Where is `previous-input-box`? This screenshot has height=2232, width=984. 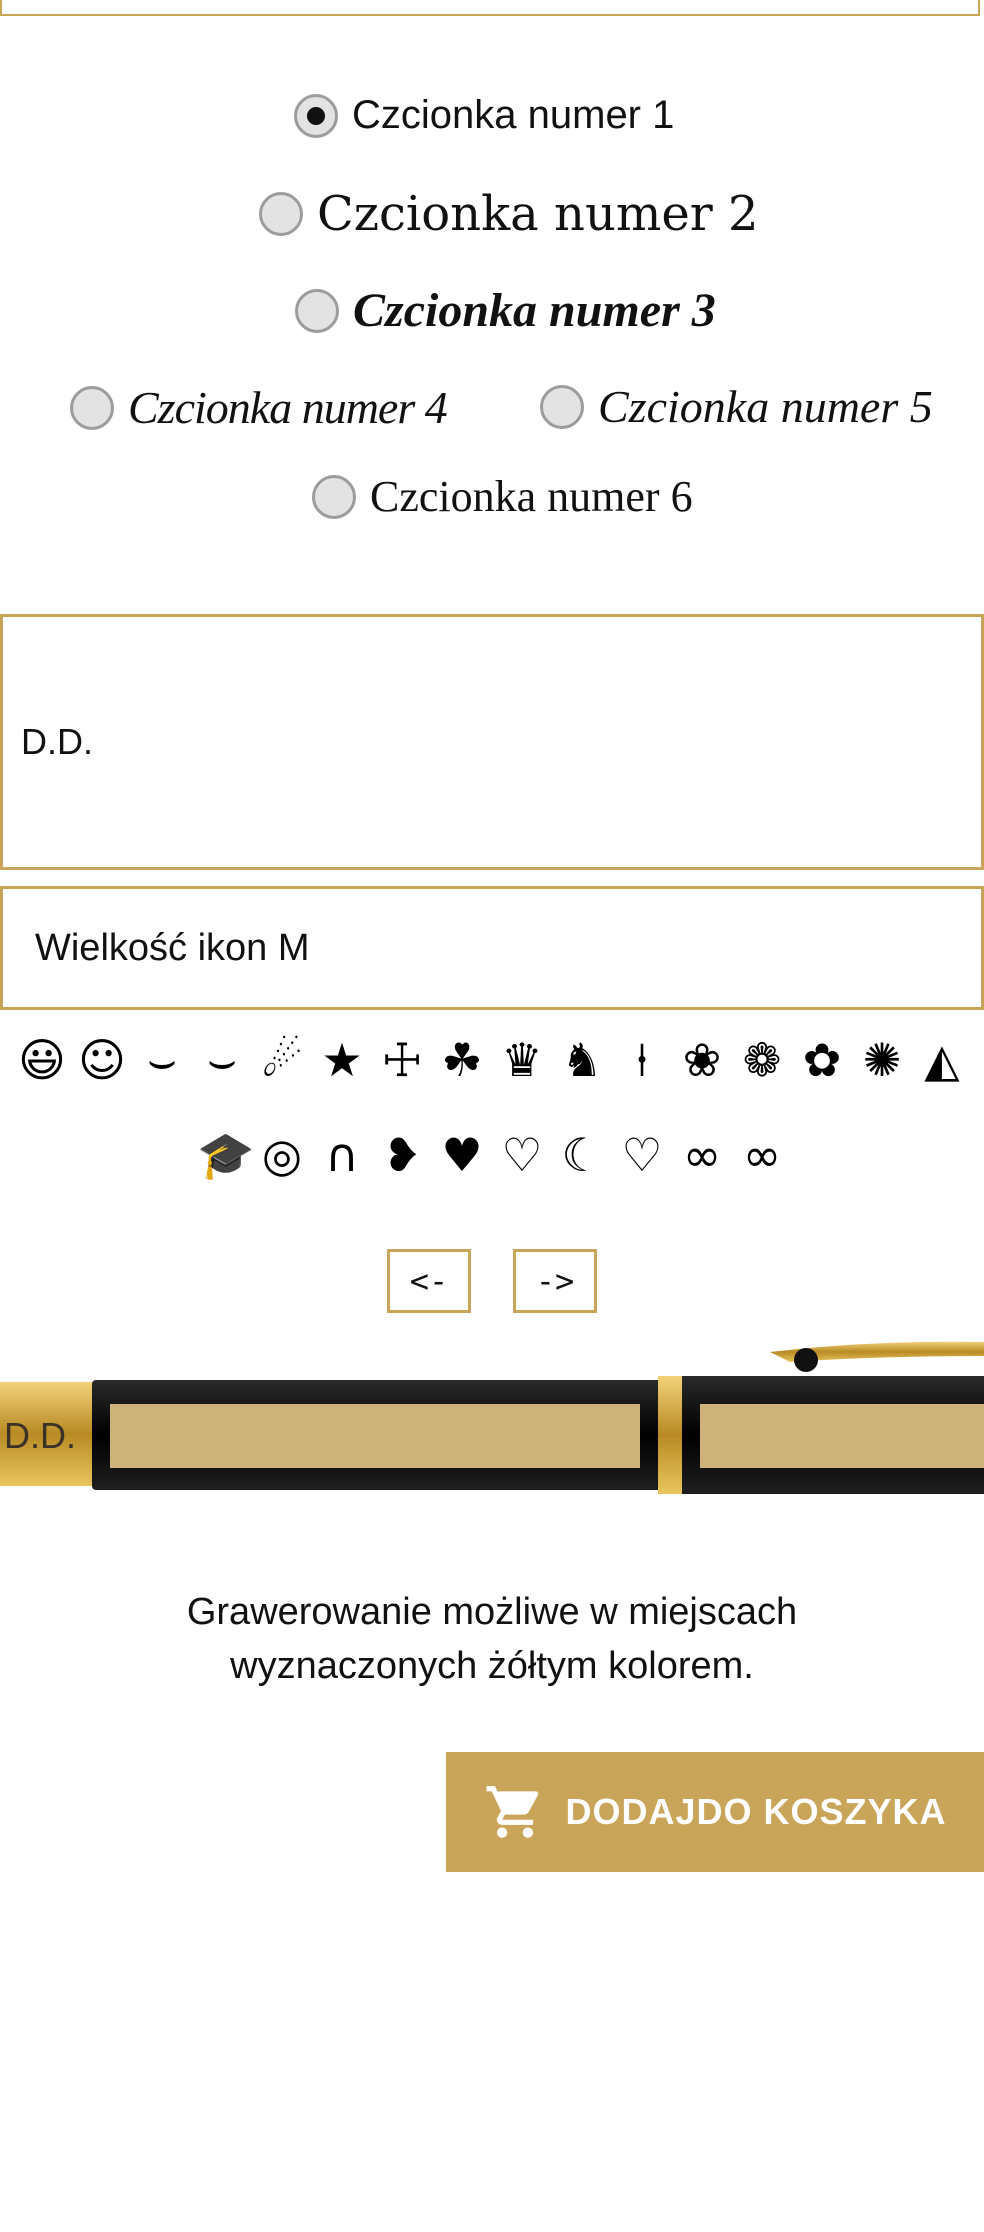
previous-input-box is located at coordinates (490, 8).